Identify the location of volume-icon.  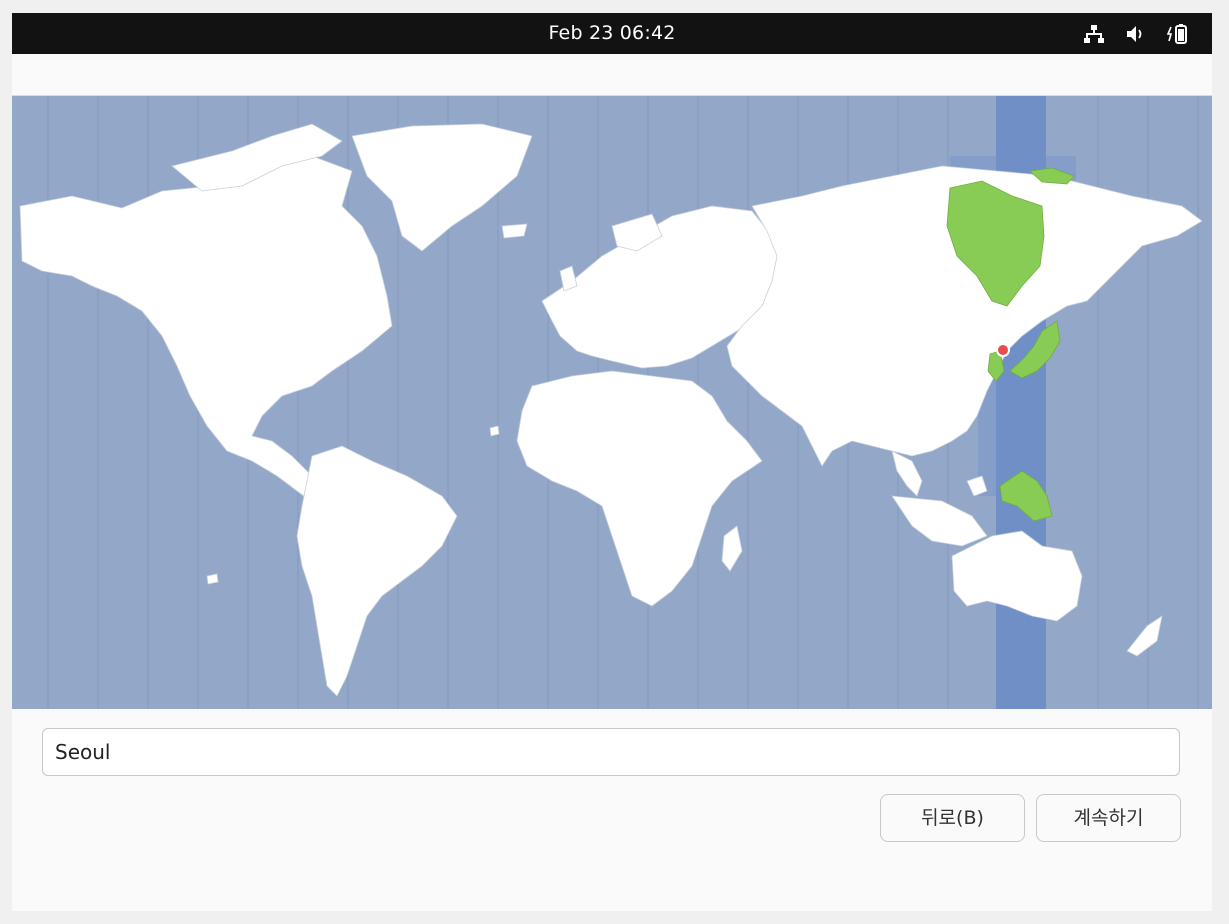
(1136, 34).